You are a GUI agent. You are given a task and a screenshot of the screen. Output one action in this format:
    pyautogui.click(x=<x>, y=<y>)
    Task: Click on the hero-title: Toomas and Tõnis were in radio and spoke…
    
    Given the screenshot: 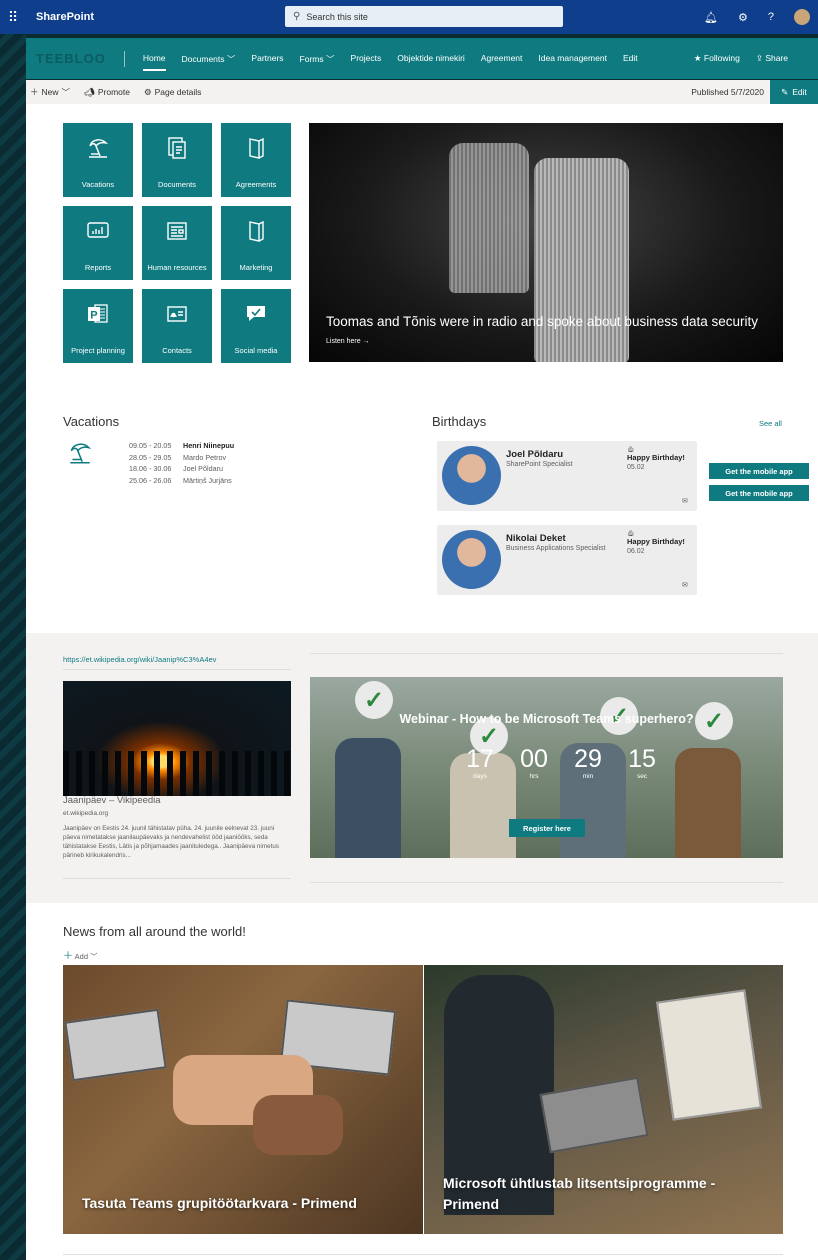 What is the action you would take?
    pyautogui.click(x=542, y=321)
    